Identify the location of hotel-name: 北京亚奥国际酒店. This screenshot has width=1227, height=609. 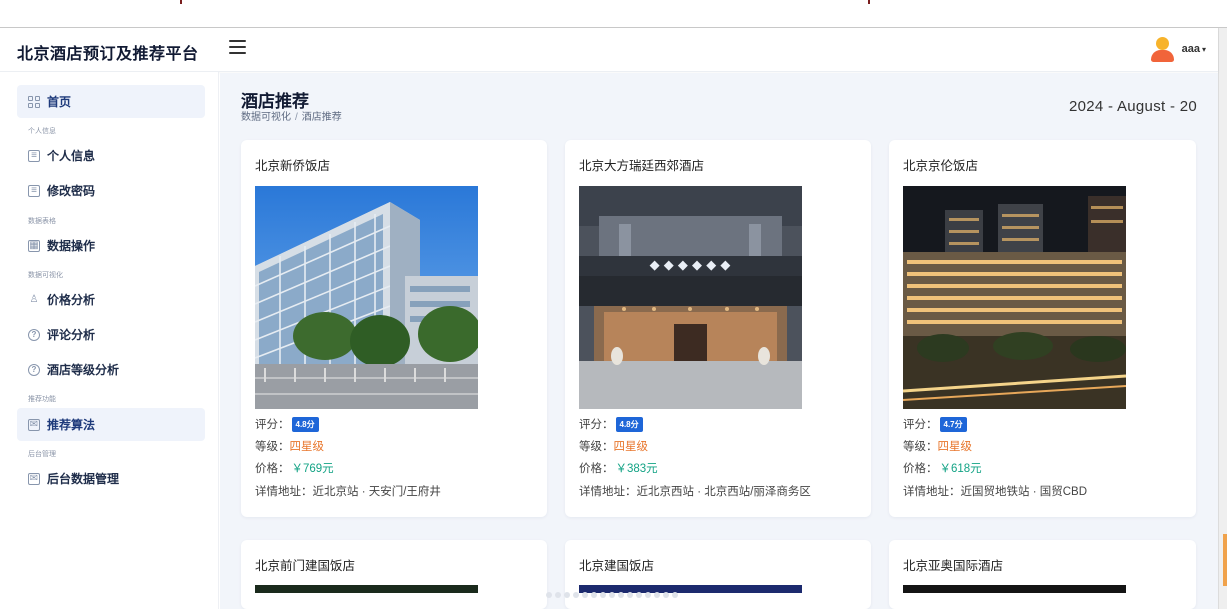
(953, 564).